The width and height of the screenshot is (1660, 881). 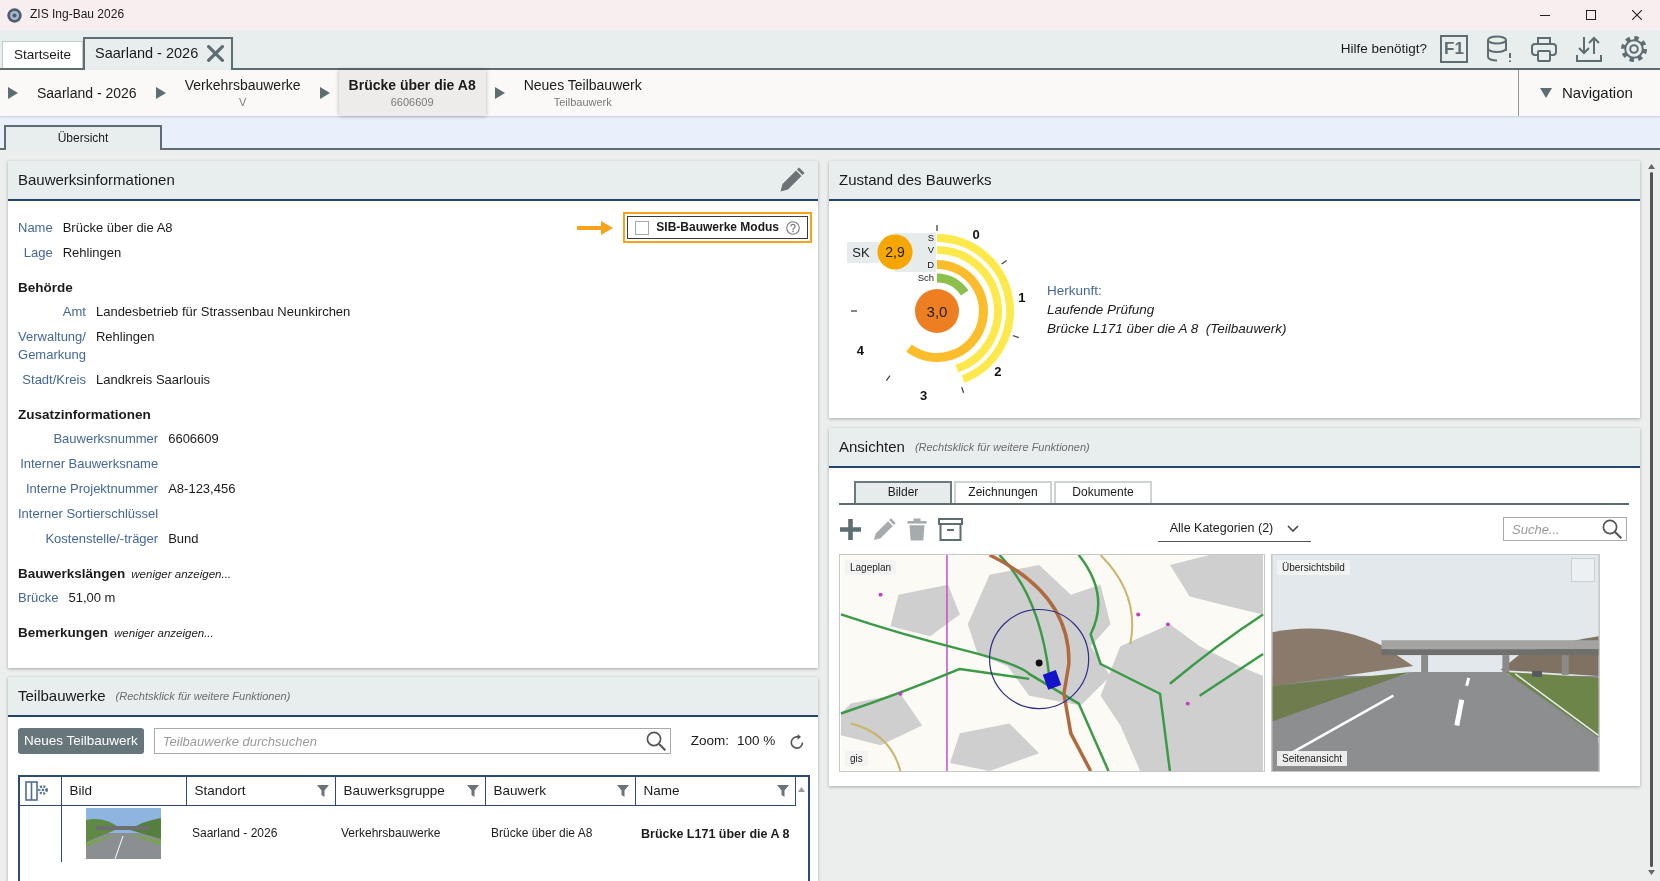 I want to click on column-settings-icon, so click(x=37, y=790).